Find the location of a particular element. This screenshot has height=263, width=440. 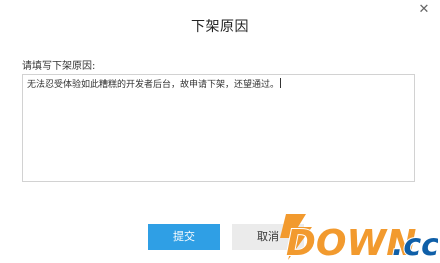

watermark-suffix-text: .cc is located at coordinates (415, 244).